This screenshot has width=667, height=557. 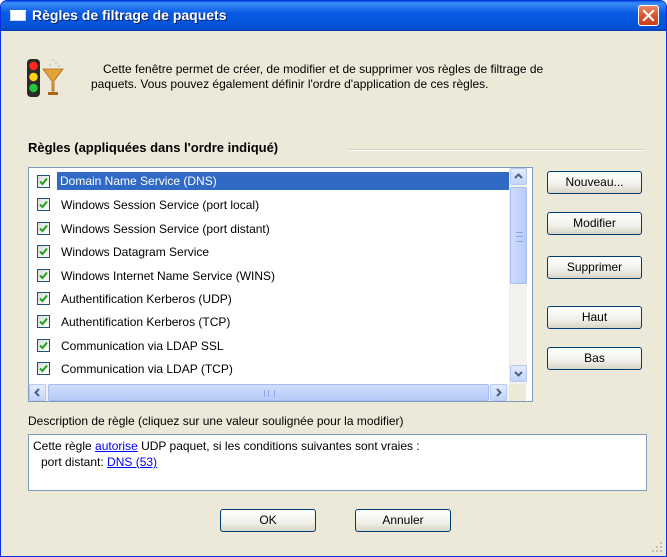 What do you see at coordinates (594, 317) in the screenshot?
I see `move-up-button: Haut` at bounding box center [594, 317].